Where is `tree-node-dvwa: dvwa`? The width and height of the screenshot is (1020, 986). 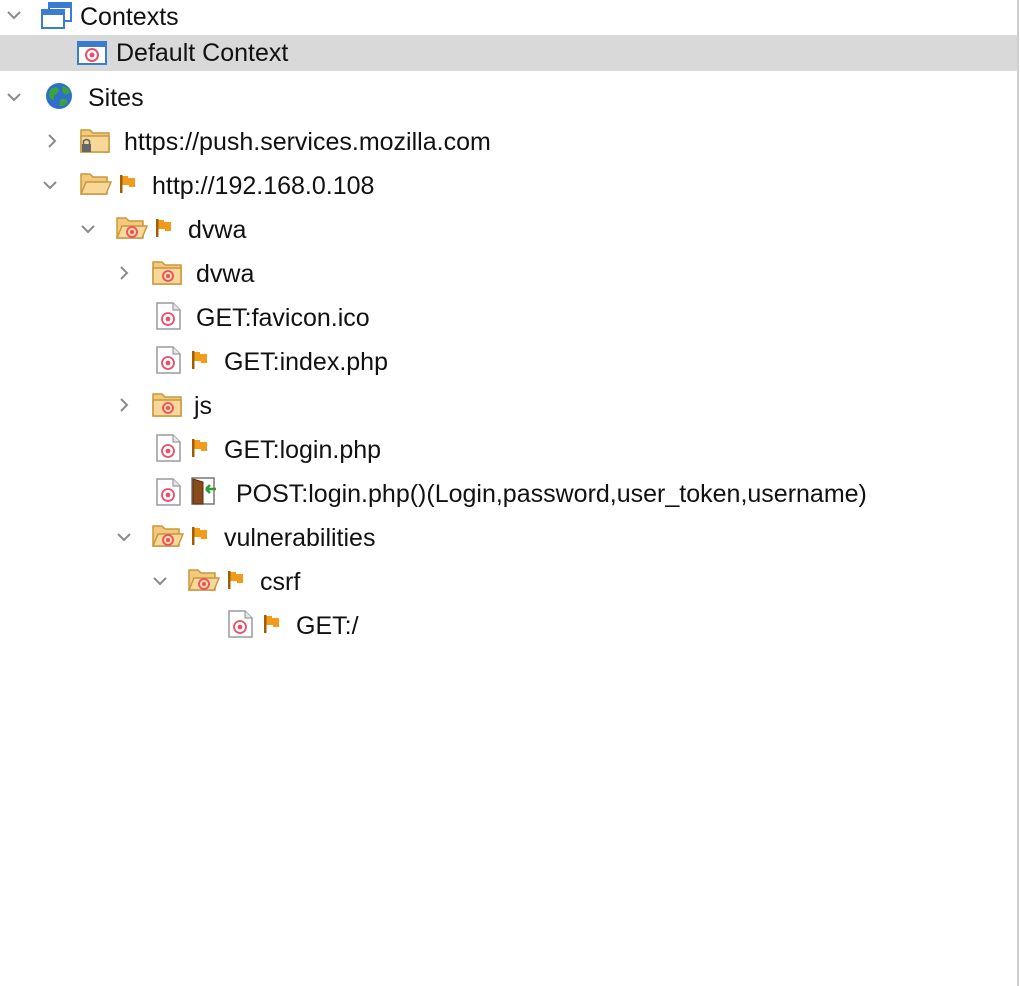
tree-node-dvwa: dvwa is located at coordinates (508, 230).